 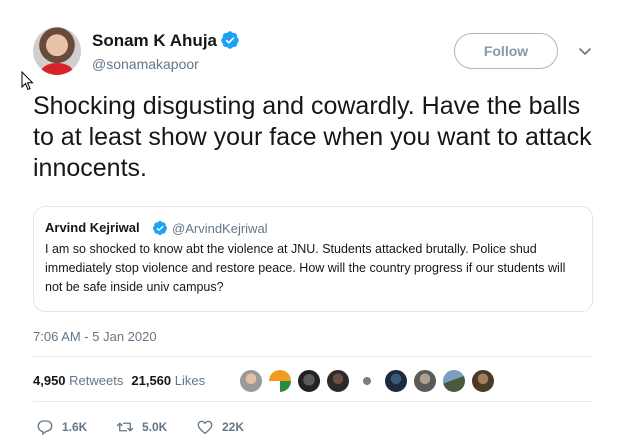 What do you see at coordinates (45, 427) in the screenshot?
I see `reply-icon` at bounding box center [45, 427].